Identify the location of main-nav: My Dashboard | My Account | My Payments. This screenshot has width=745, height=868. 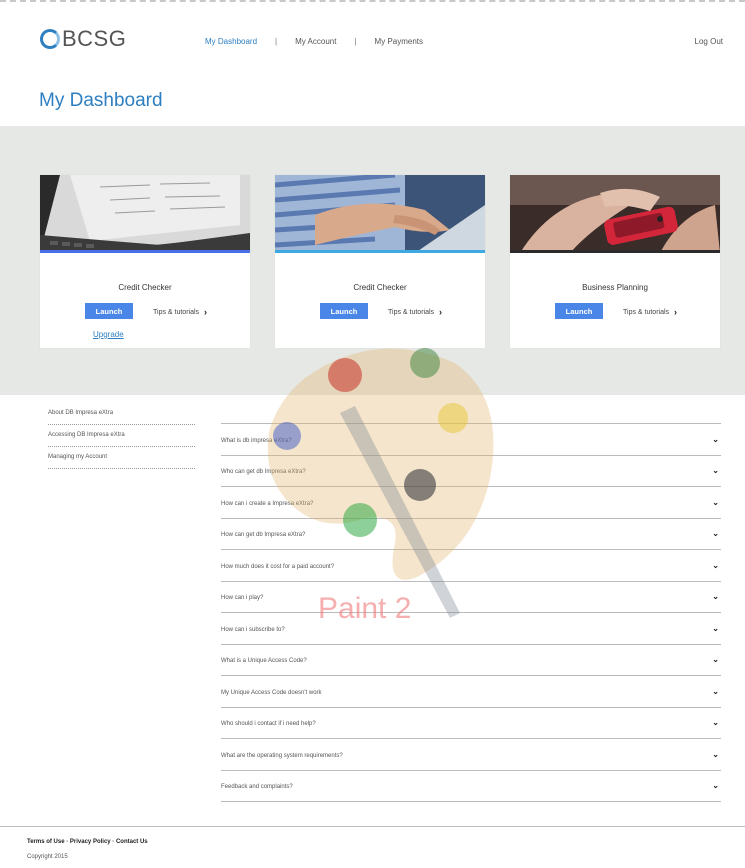
(314, 41).